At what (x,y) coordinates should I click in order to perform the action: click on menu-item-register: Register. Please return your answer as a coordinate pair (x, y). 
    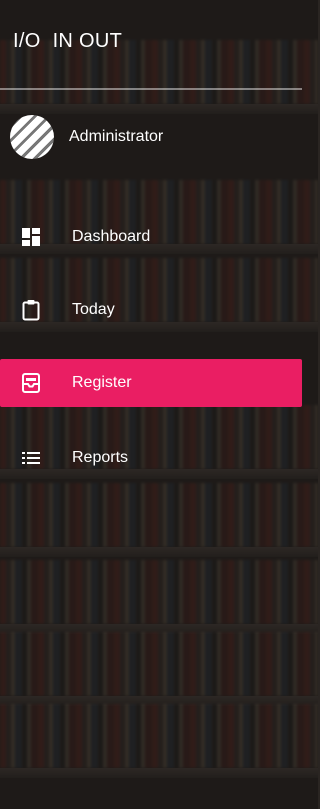
    Looking at the image, I should click on (151, 383).